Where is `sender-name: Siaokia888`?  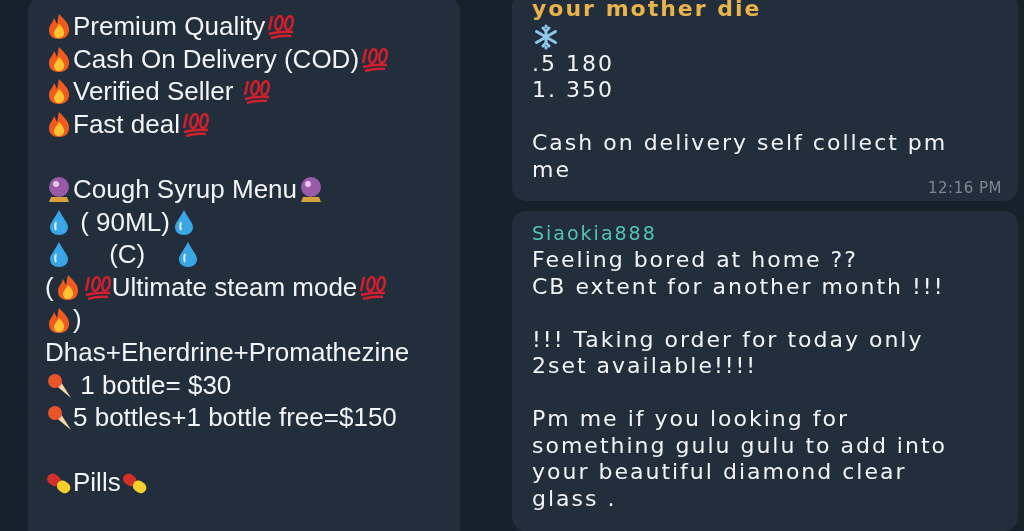 sender-name: Siaokia888 is located at coordinates (595, 233).